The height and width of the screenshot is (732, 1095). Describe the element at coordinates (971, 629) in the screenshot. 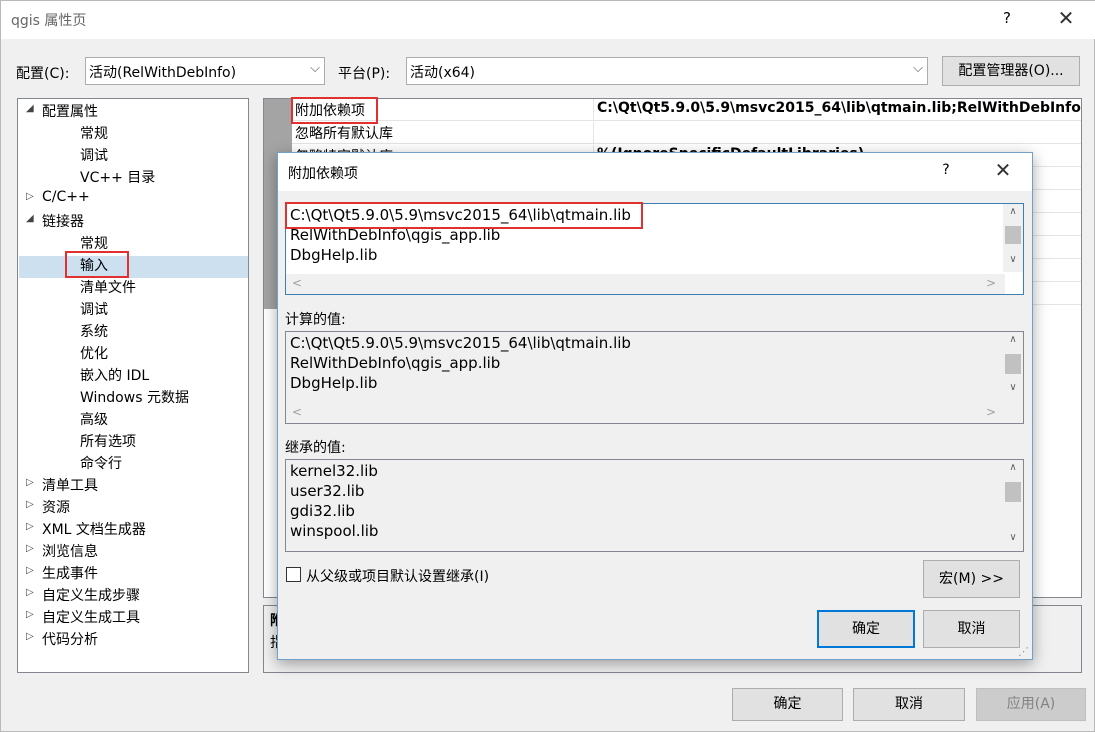

I see `dialog-cancel-button: 取消` at that location.